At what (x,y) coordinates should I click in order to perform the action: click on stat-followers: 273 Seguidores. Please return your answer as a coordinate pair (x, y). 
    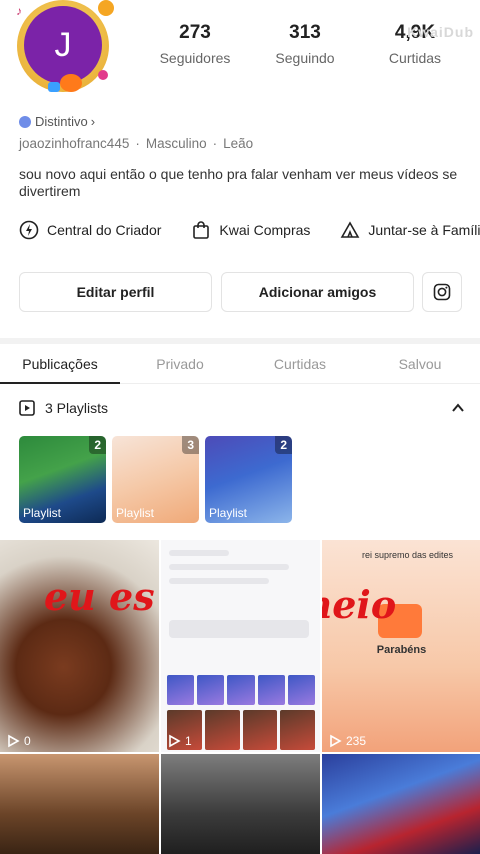
    Looking at the image, I should click on (195, 44).